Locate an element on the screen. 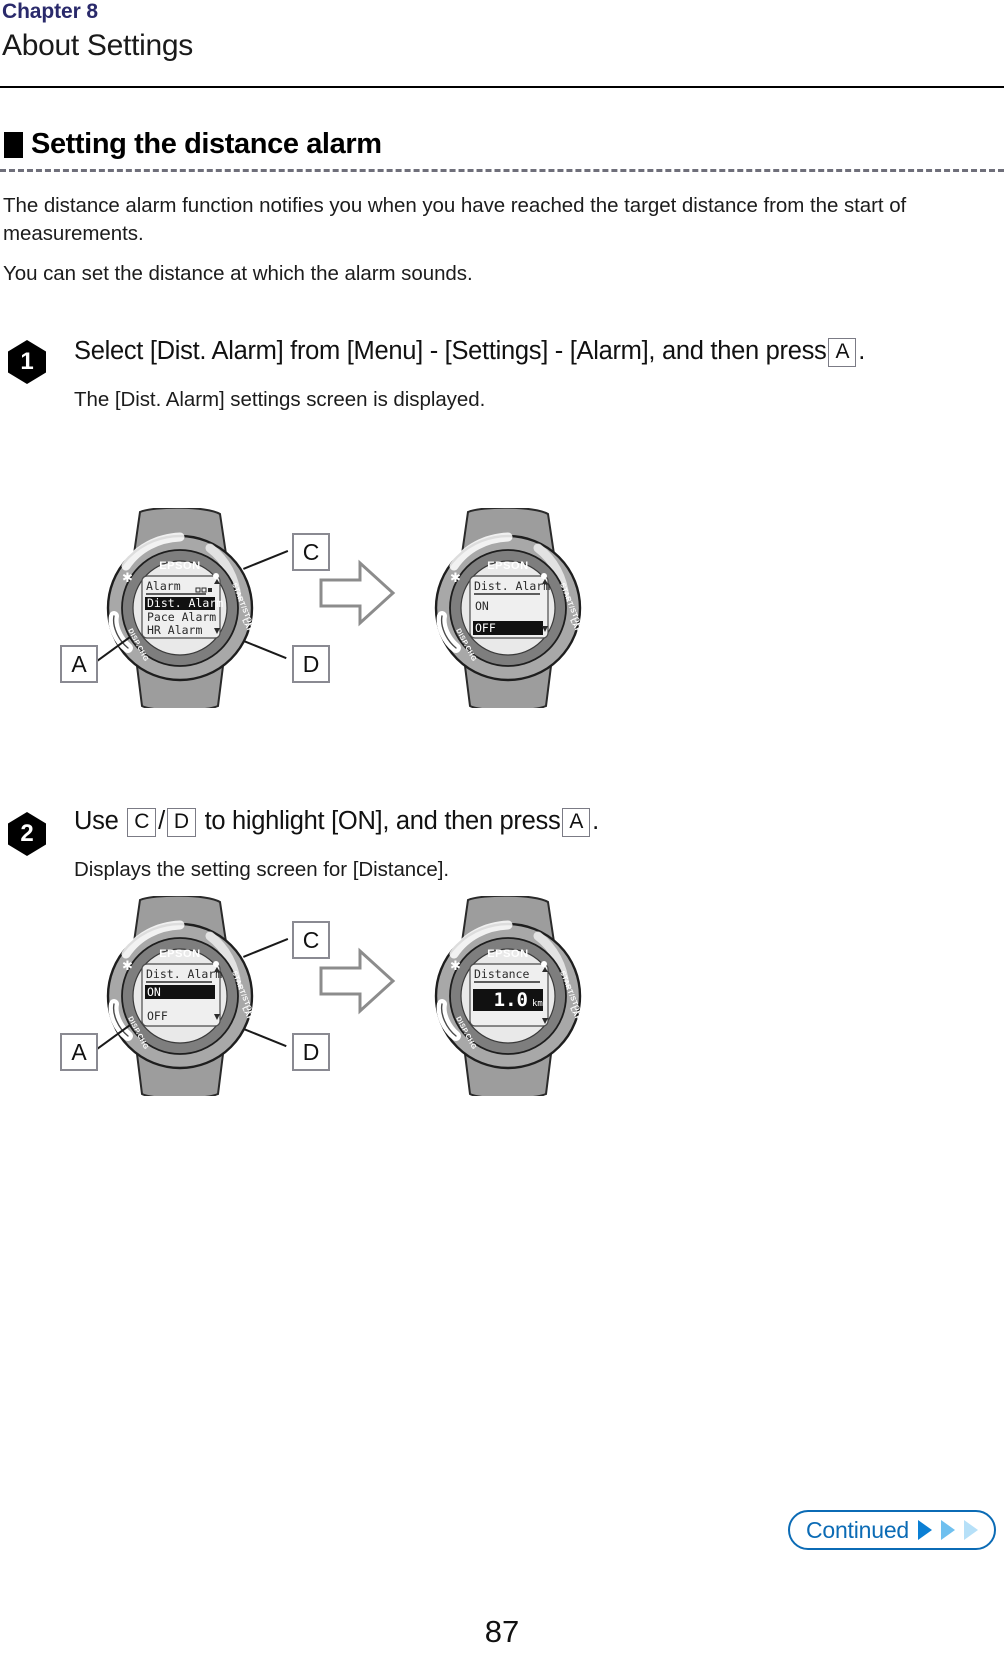  continued-button: Continued is located at coordinates (891, 1530).